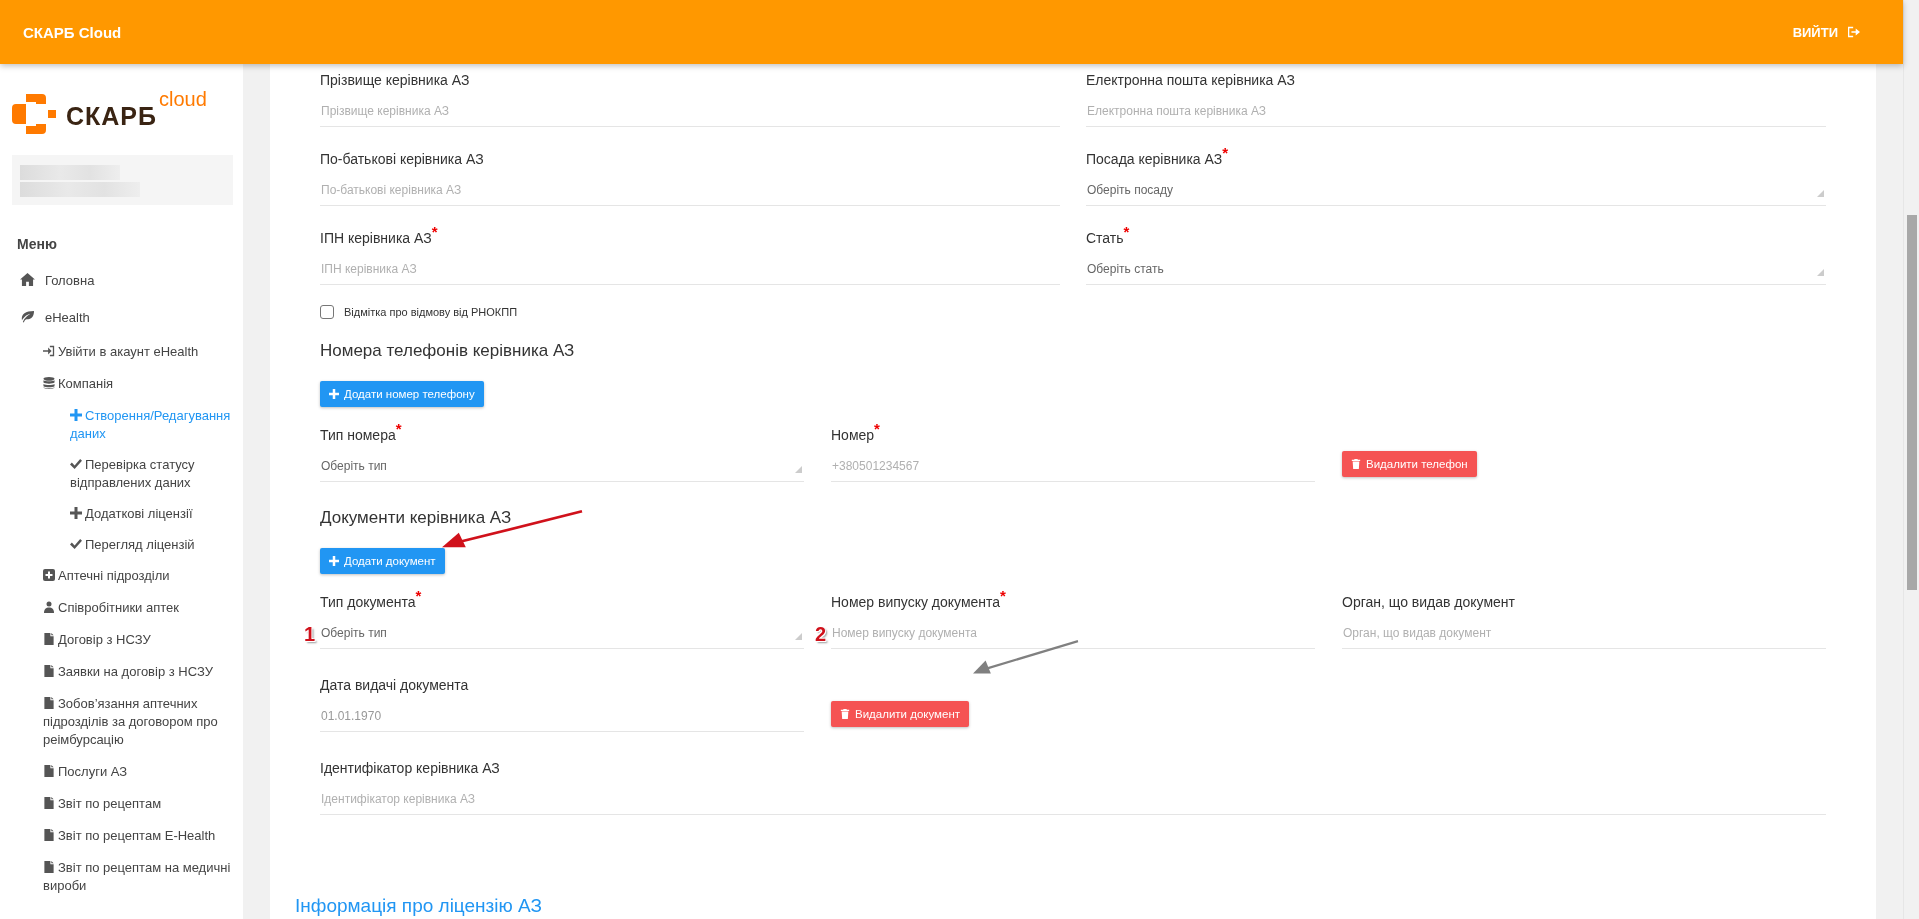  Describe the element at coordinates (1429, 602) in the screenshot. I see `field-label: Орган, що видав документ` at that location.